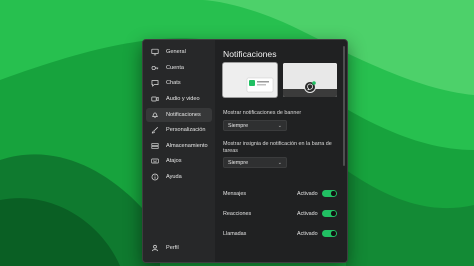 The width and height of the screenshot is (474, 266). I want to click on messages-toggle-status: Activado, so click(307, 194).